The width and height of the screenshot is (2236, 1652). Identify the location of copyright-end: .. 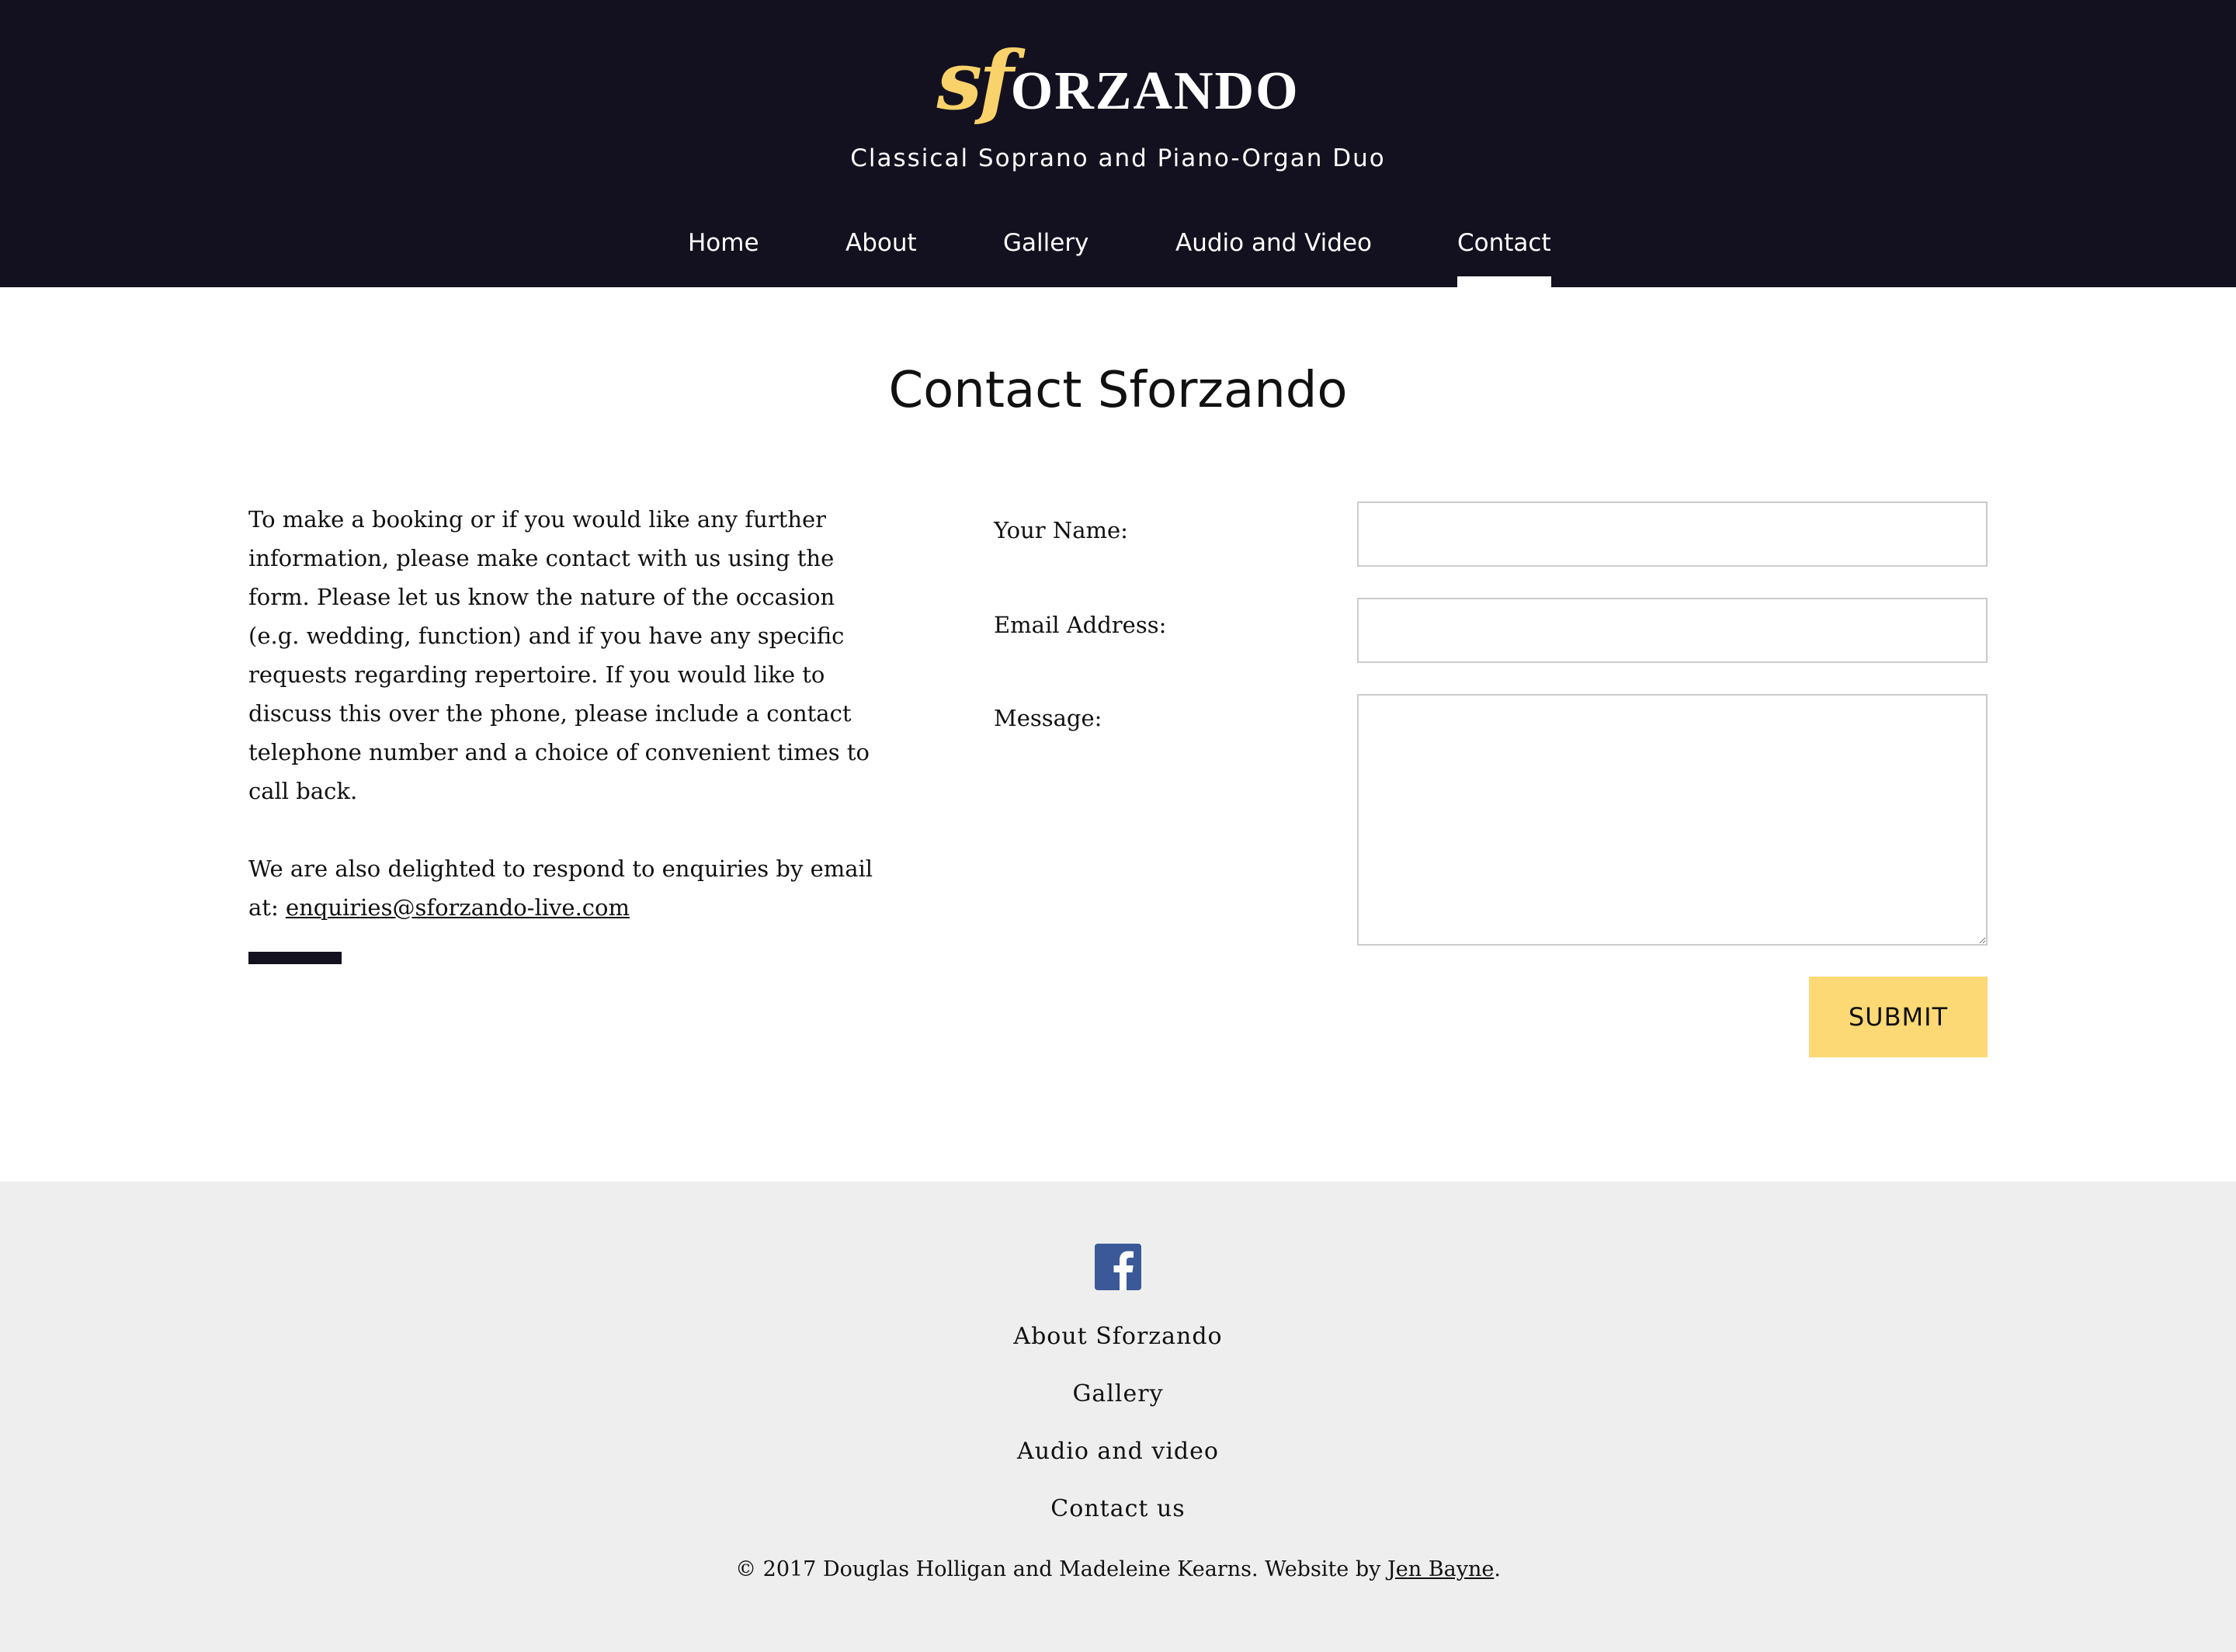
(1497, 1569).